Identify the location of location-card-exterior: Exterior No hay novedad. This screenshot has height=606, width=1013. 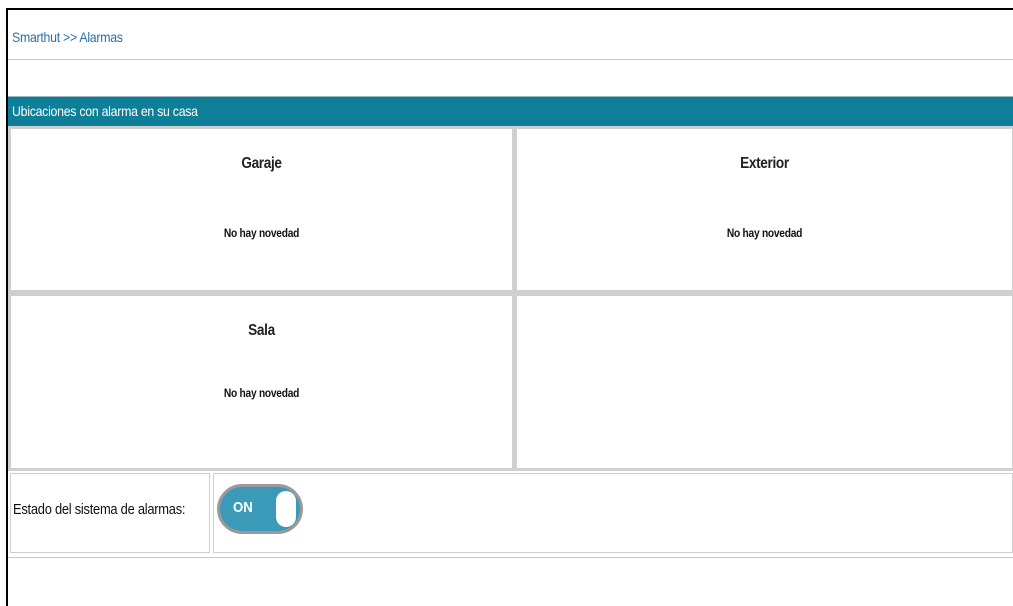
(764, 209).